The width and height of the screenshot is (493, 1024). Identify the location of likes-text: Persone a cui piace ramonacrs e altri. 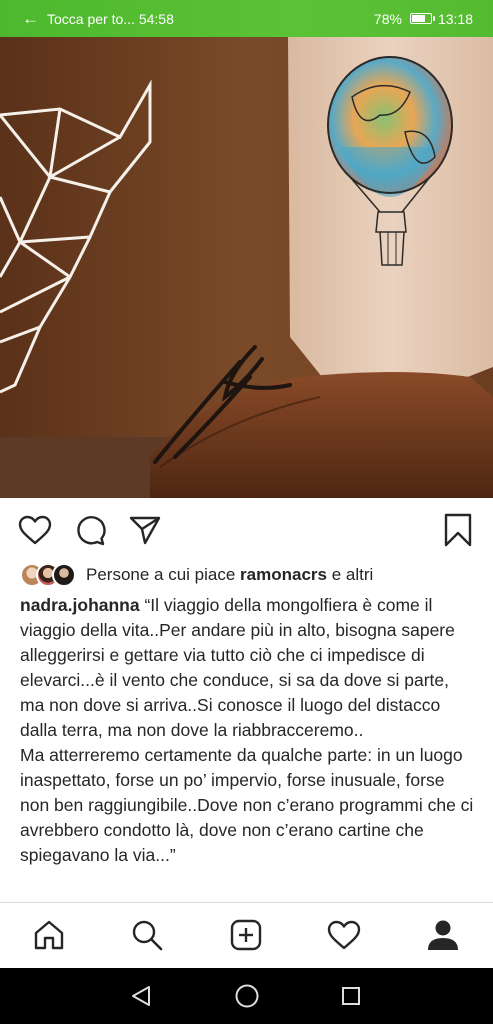
(229, 575).